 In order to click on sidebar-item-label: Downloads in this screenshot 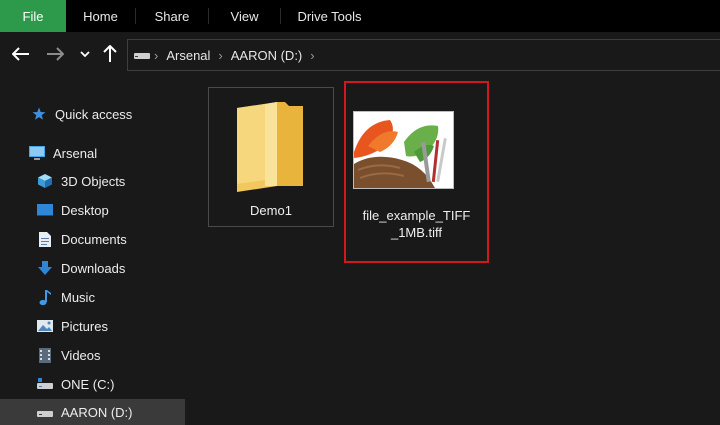, I will do `click(93, 268)`.